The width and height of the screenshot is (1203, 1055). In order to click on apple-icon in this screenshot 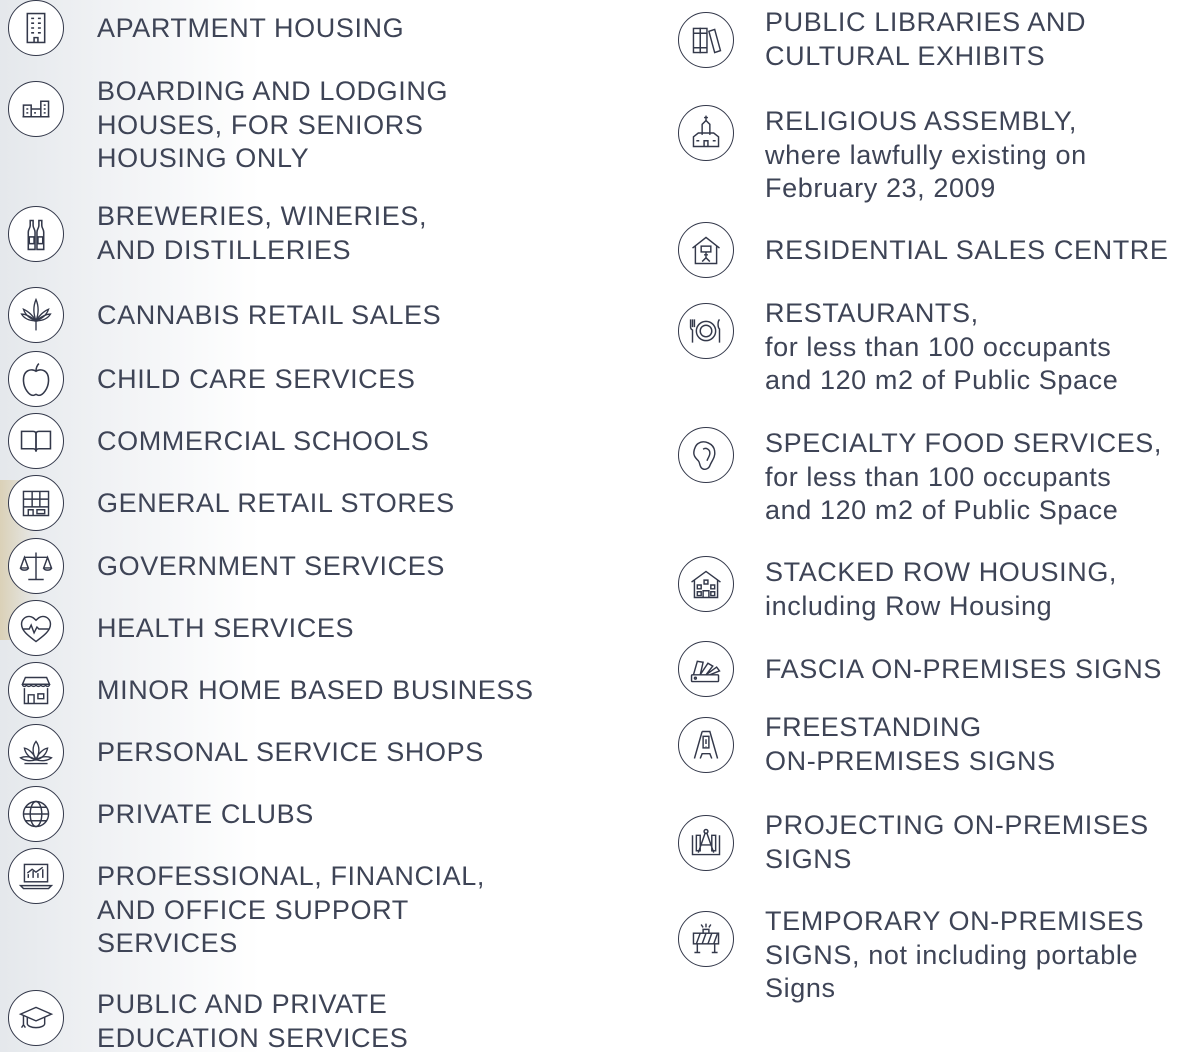, I will do `click(36, 379)`.